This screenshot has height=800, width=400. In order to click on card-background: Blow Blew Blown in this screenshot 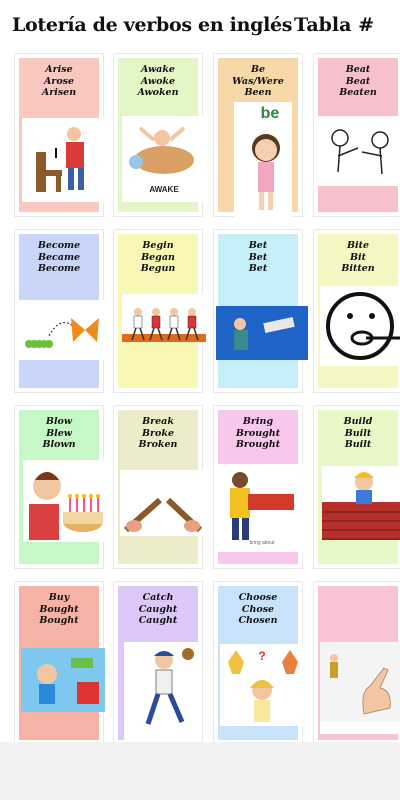, I will do `click(63, 487)`.